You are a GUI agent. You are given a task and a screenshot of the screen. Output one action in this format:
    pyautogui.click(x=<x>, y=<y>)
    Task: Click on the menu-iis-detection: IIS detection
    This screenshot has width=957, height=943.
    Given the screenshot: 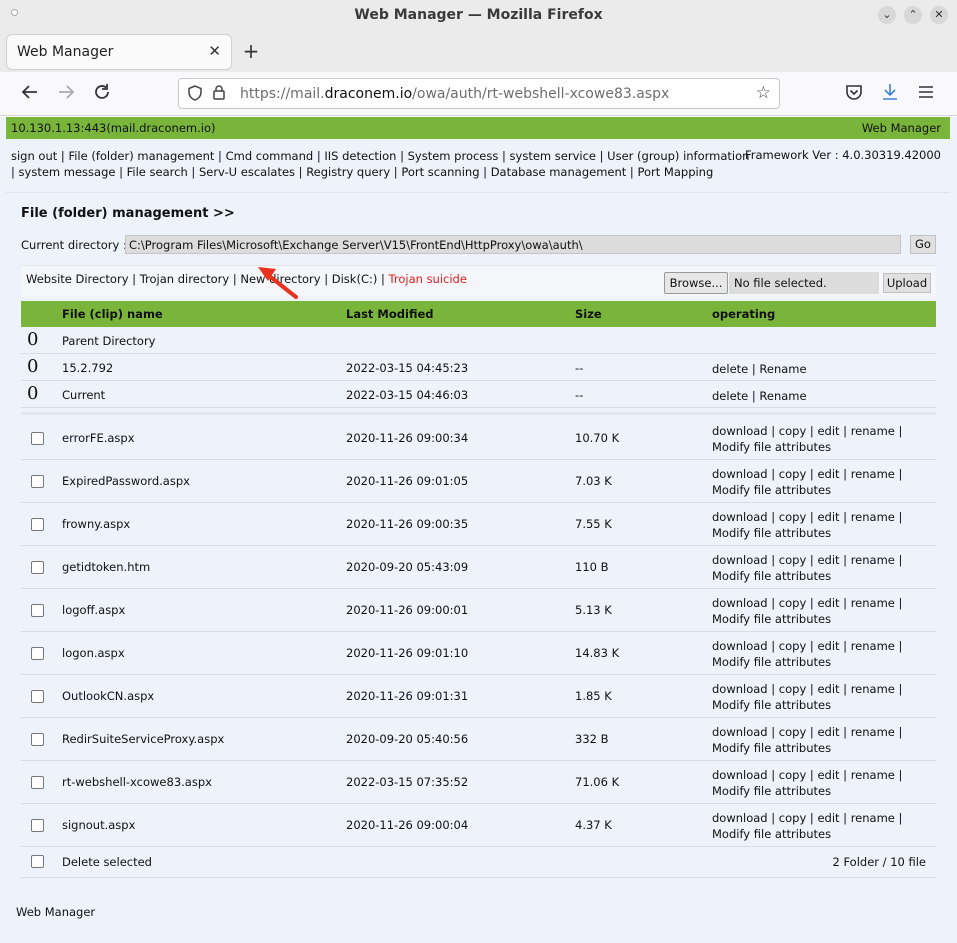 What is the action you would take?
    pyautogui.click(x=360, y=156)
    